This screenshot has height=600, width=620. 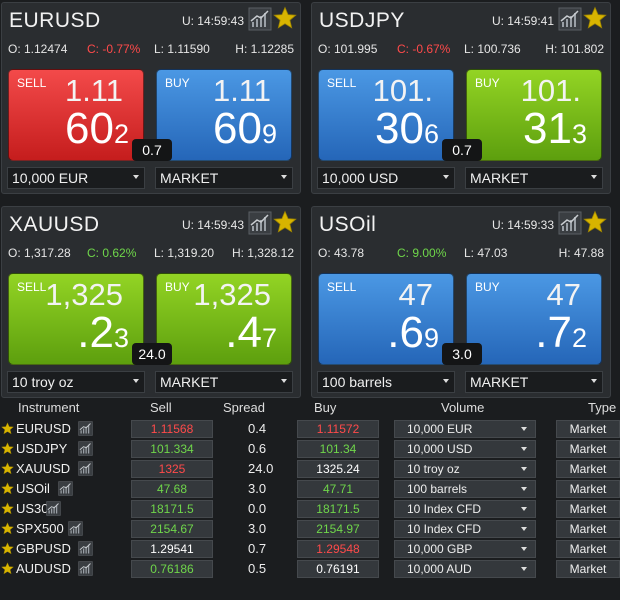 I want to click on spread-value: 0.4, so click(x=257, y=428).